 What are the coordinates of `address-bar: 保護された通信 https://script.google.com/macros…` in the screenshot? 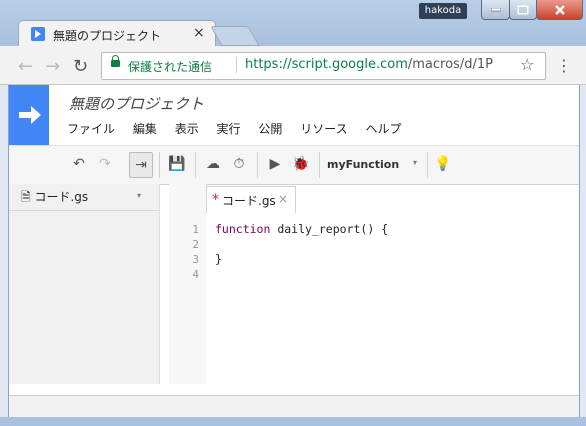 It's located at (323, 66).